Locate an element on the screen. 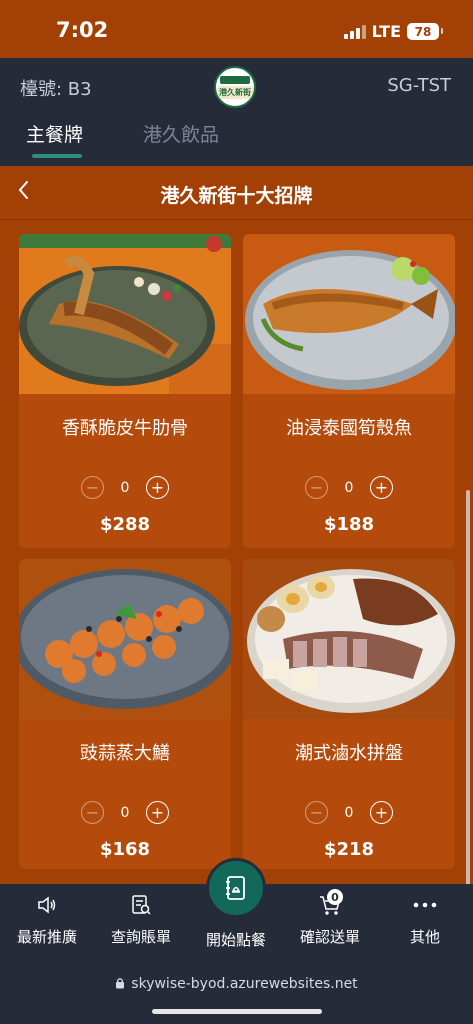 The image size is (473, 1024). network-label: LTE is located at coordinates (386, 31).